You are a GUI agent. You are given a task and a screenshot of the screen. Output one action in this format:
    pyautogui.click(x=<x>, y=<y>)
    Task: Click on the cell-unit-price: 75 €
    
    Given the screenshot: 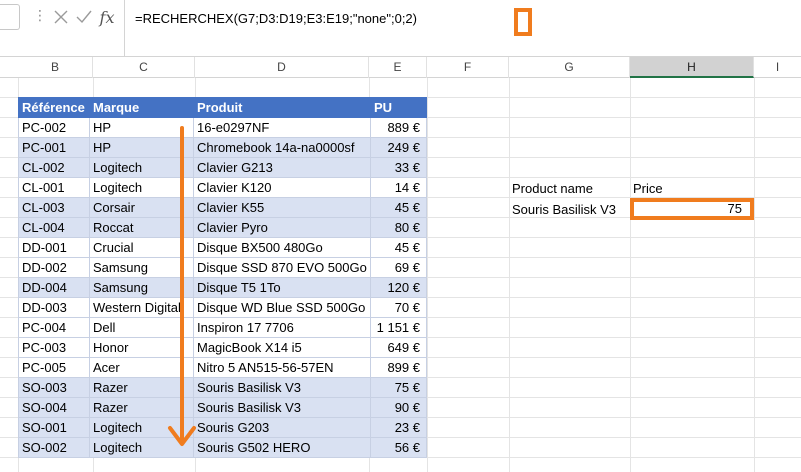 What is the action you would take?
    pyautogui.click(x=398, y=387)
    